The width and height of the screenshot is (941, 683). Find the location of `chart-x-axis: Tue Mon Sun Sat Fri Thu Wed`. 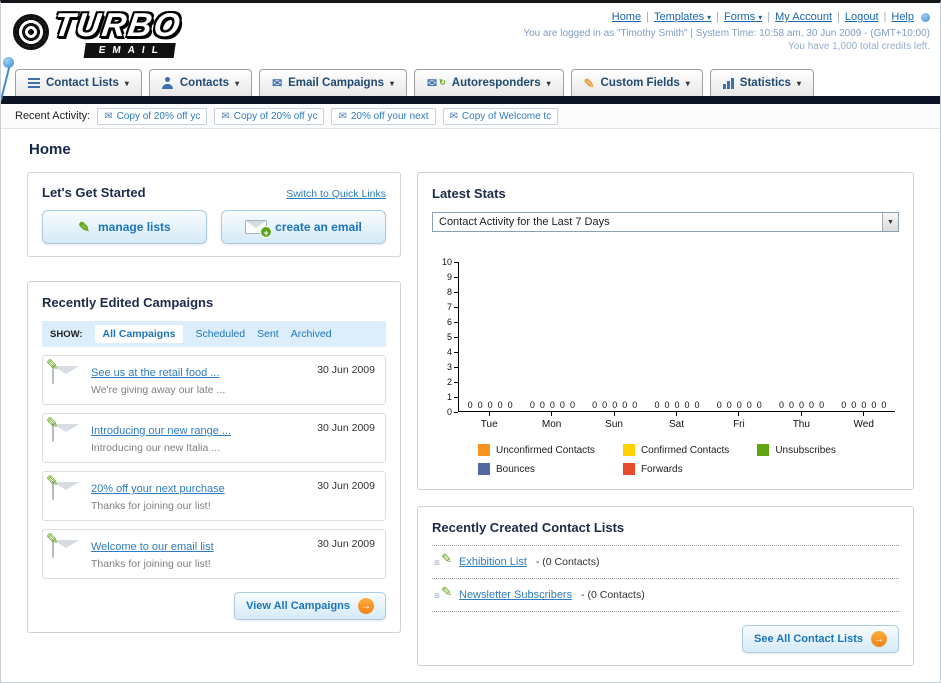

chart-x-axis: Tue Mon Sun Sat Fri Thu Wed is located at coordinates (676, 421).